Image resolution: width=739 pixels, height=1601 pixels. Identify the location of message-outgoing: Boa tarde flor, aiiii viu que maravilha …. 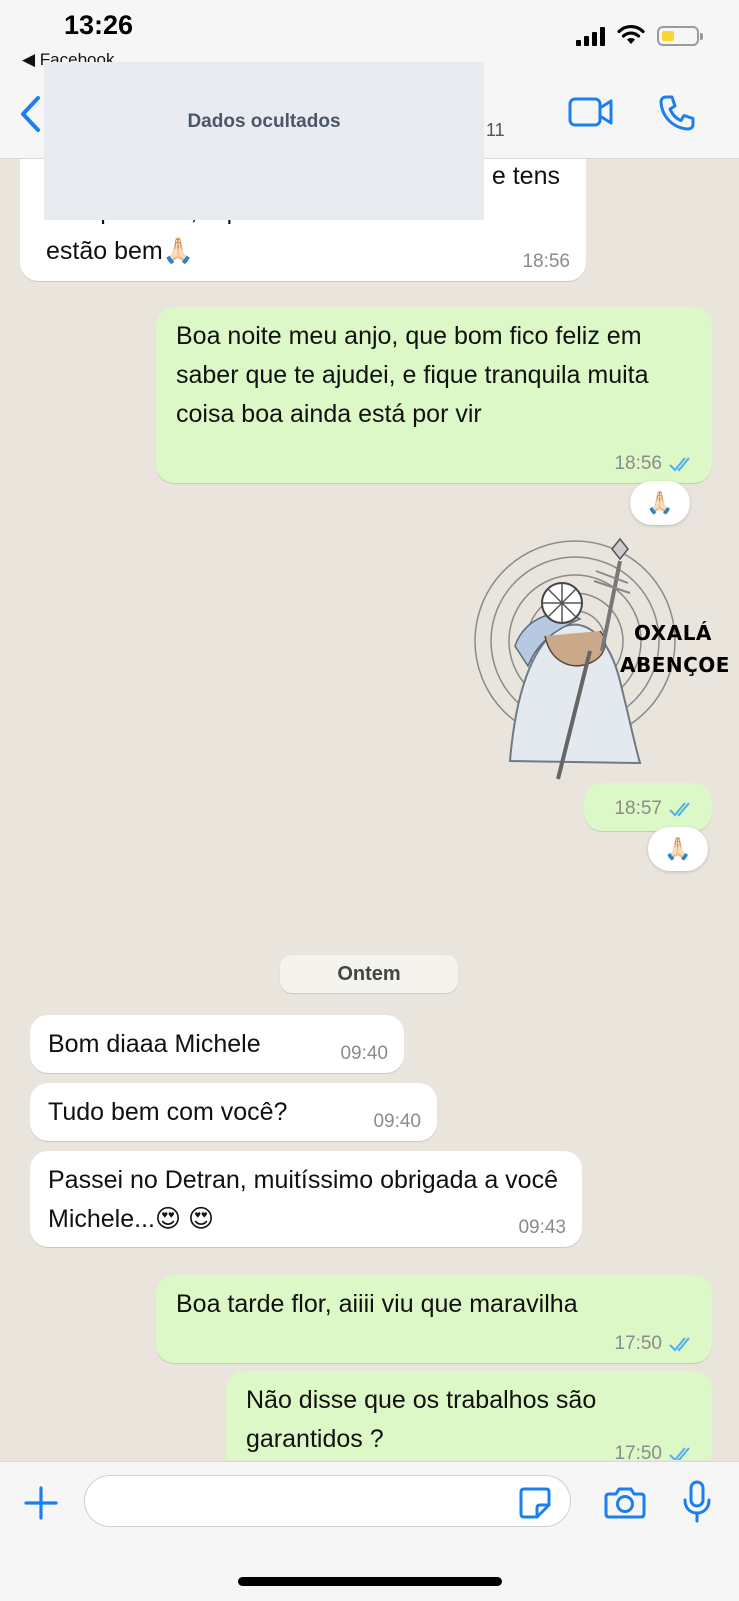
(434, 1319).